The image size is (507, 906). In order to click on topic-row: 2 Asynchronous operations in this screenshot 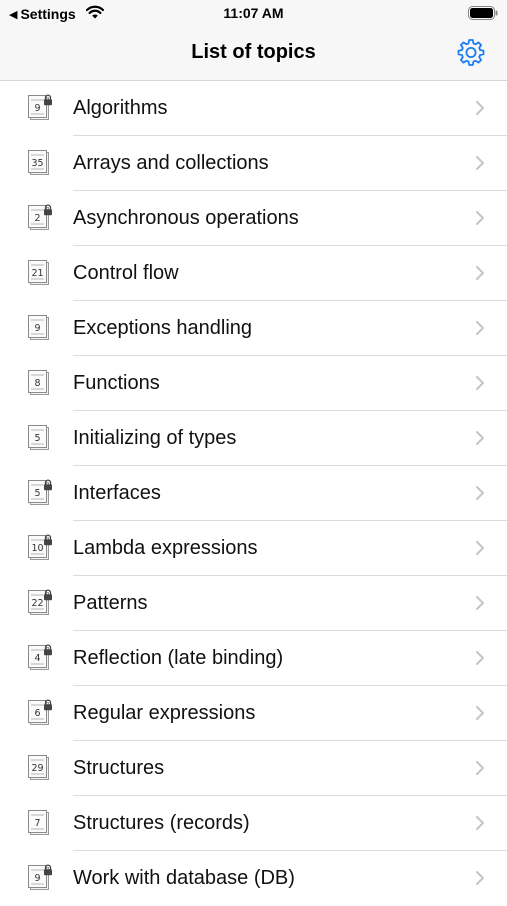, I will do `click(253, 218)`.